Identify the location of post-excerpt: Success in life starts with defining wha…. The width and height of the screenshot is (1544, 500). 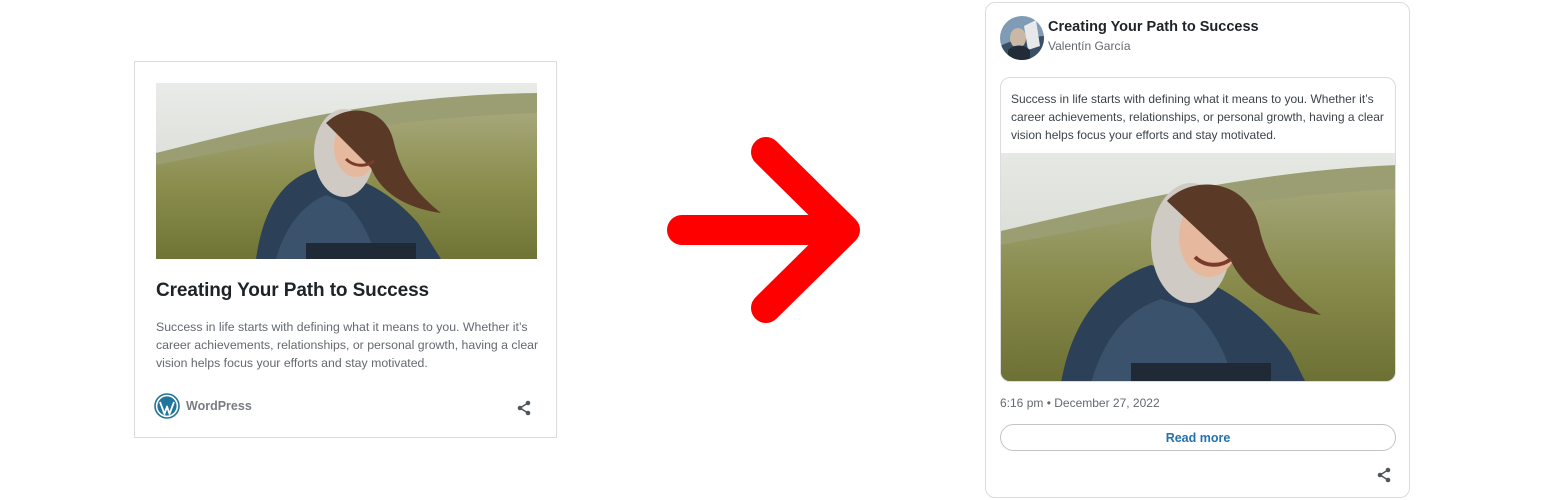
(347, 345).